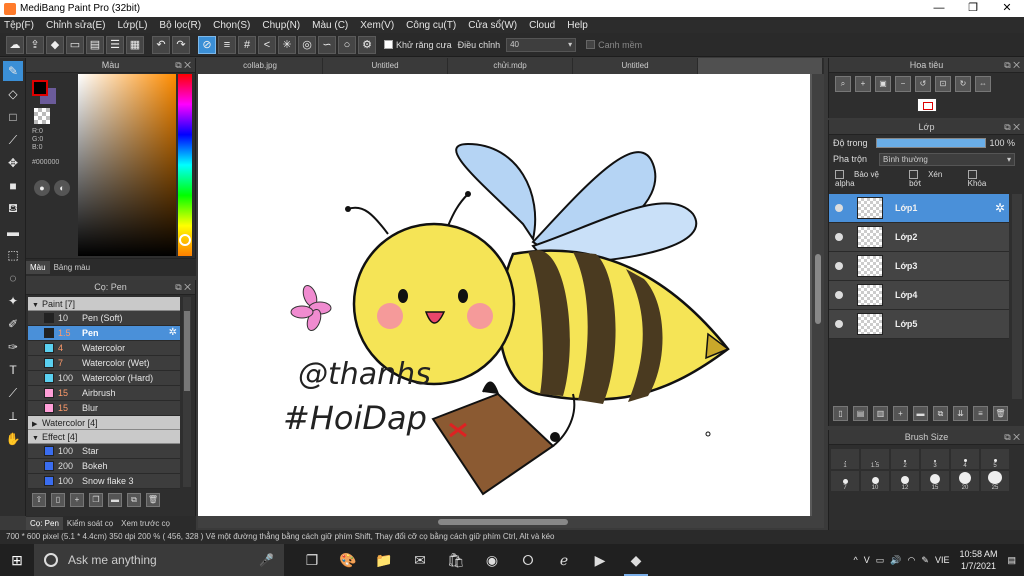 Image resolution: width=1024 pixels, height=576 pixels. Describe the element at coordinates (72, 267) in the screenshot. I see `tab-palette: Bảng màu` at that location.